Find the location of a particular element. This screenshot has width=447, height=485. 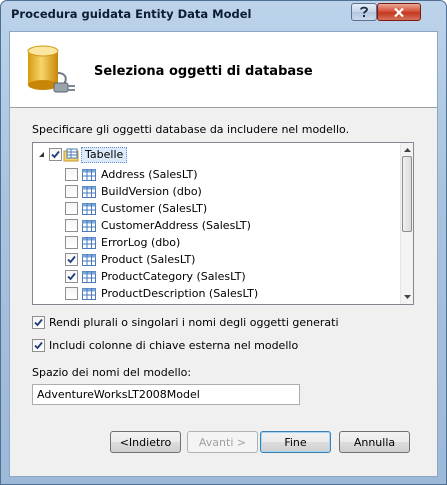

namespace-input: AdventureWorksLT2008Model is located at coordinates (166, 394).